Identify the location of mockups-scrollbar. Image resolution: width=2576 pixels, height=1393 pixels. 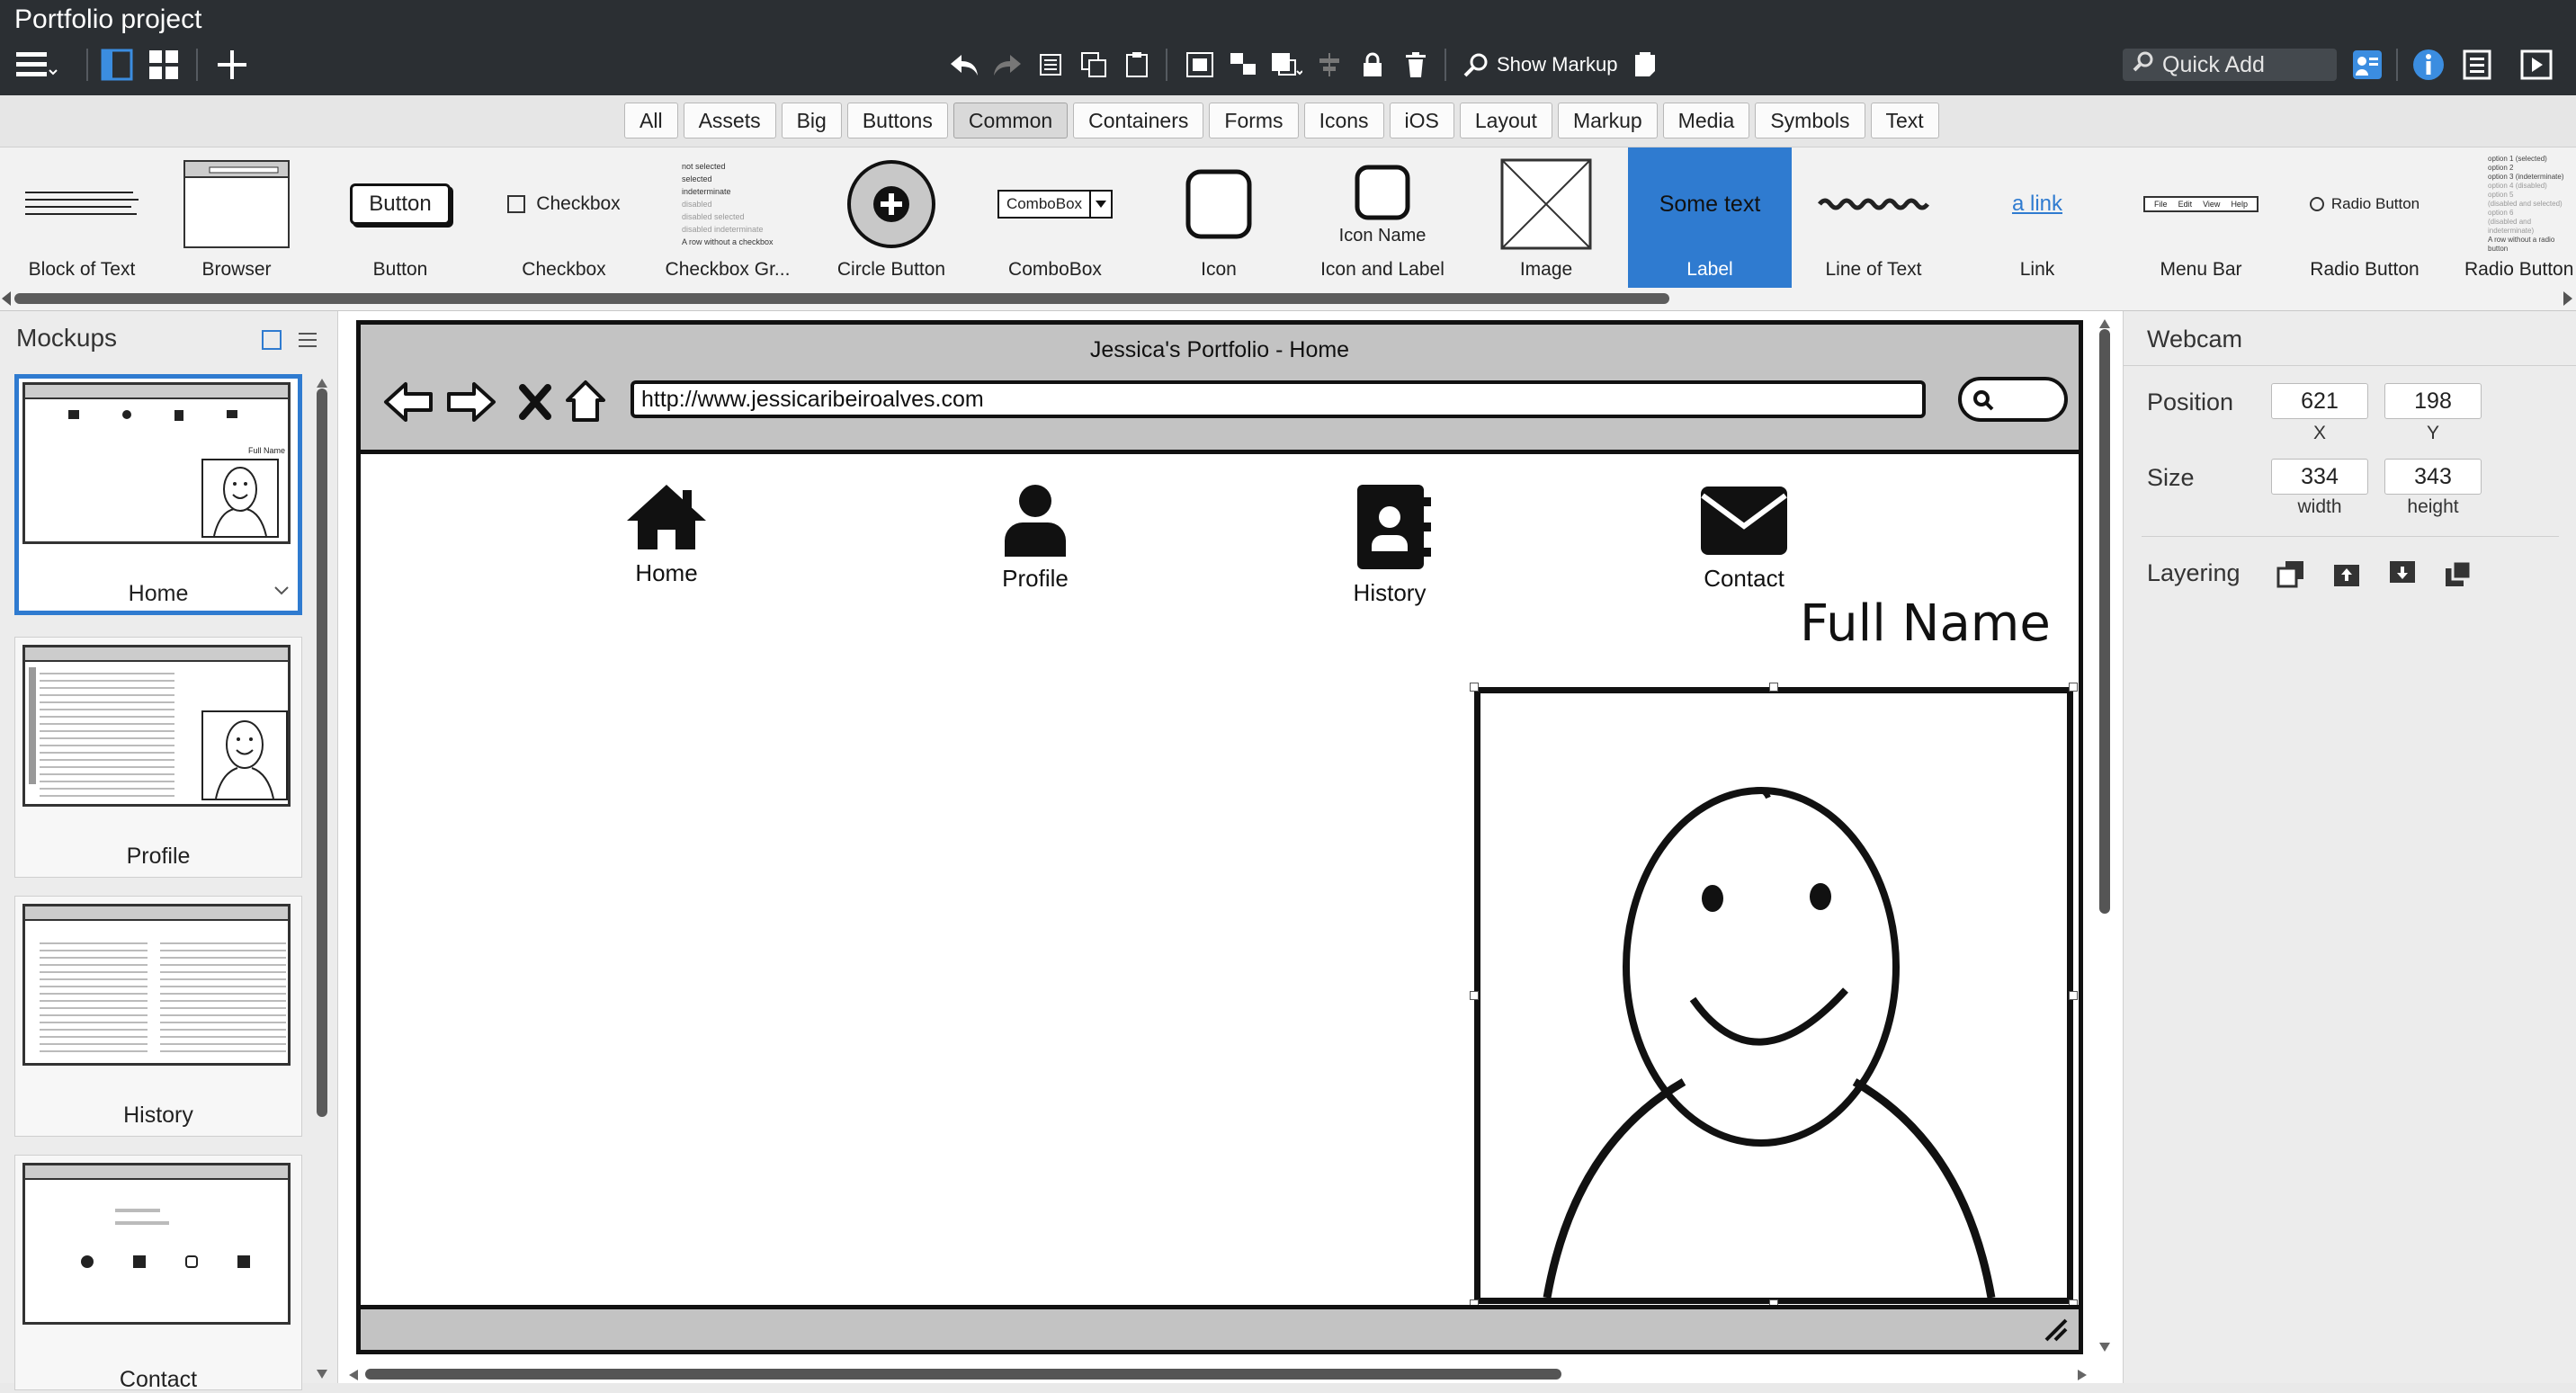
(322, 753).